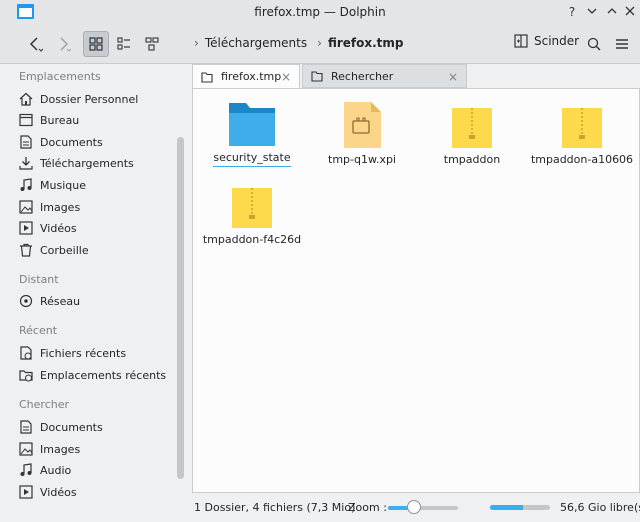 This screenshot has height=522, width=640. Describe the element at coordinates (63, 185) in the screenshot. I see `sidebar-item-label: Musique` at that location.